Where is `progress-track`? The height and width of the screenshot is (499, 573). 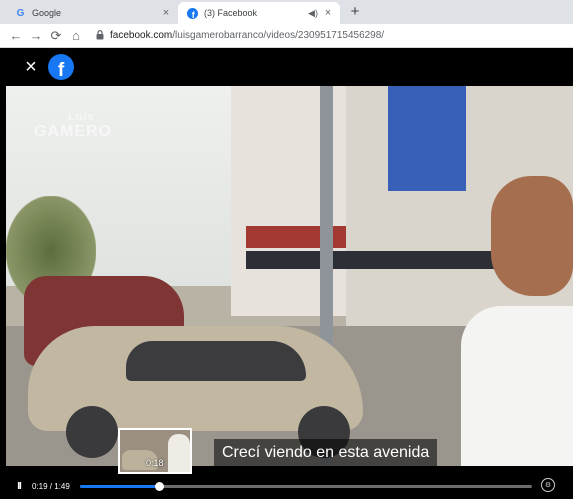 progress-track is located at coordinates (306, 486).